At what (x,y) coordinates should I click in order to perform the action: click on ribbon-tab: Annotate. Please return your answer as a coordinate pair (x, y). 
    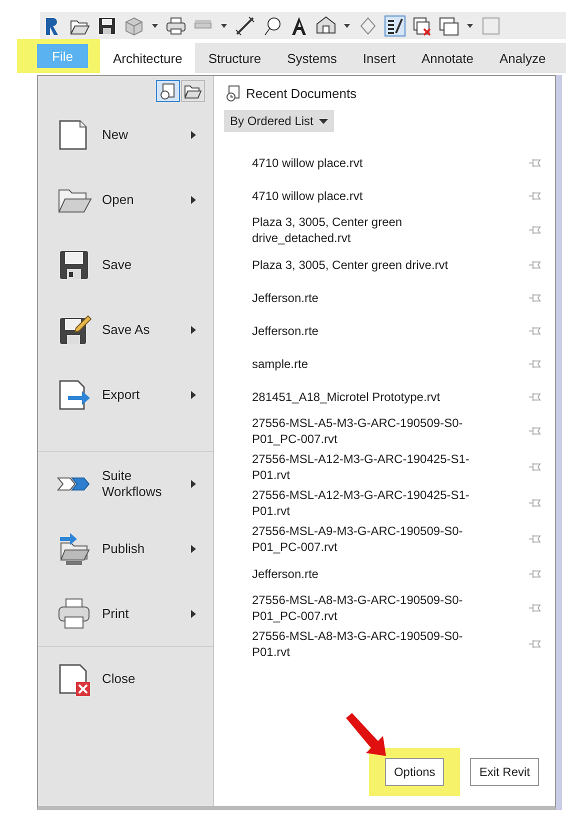
    Looking at the image, I should click on (447, 58).